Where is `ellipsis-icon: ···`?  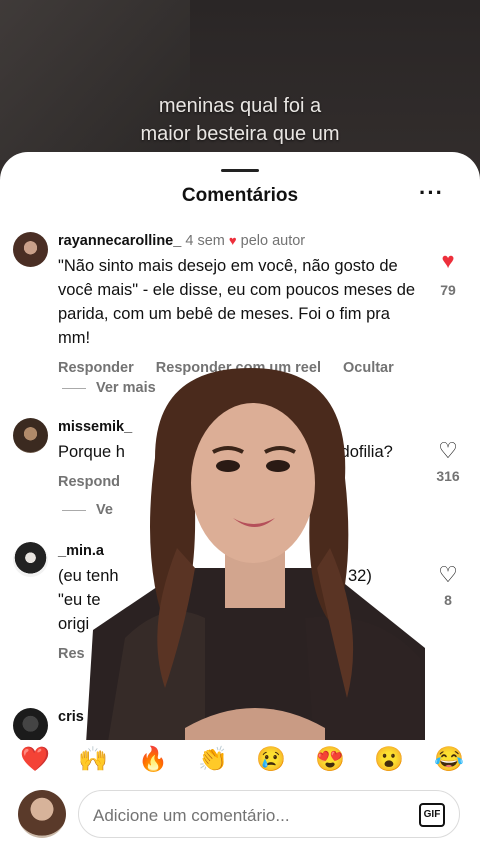 ellipsis-icon: ··· is located at coordinates (431, 192).